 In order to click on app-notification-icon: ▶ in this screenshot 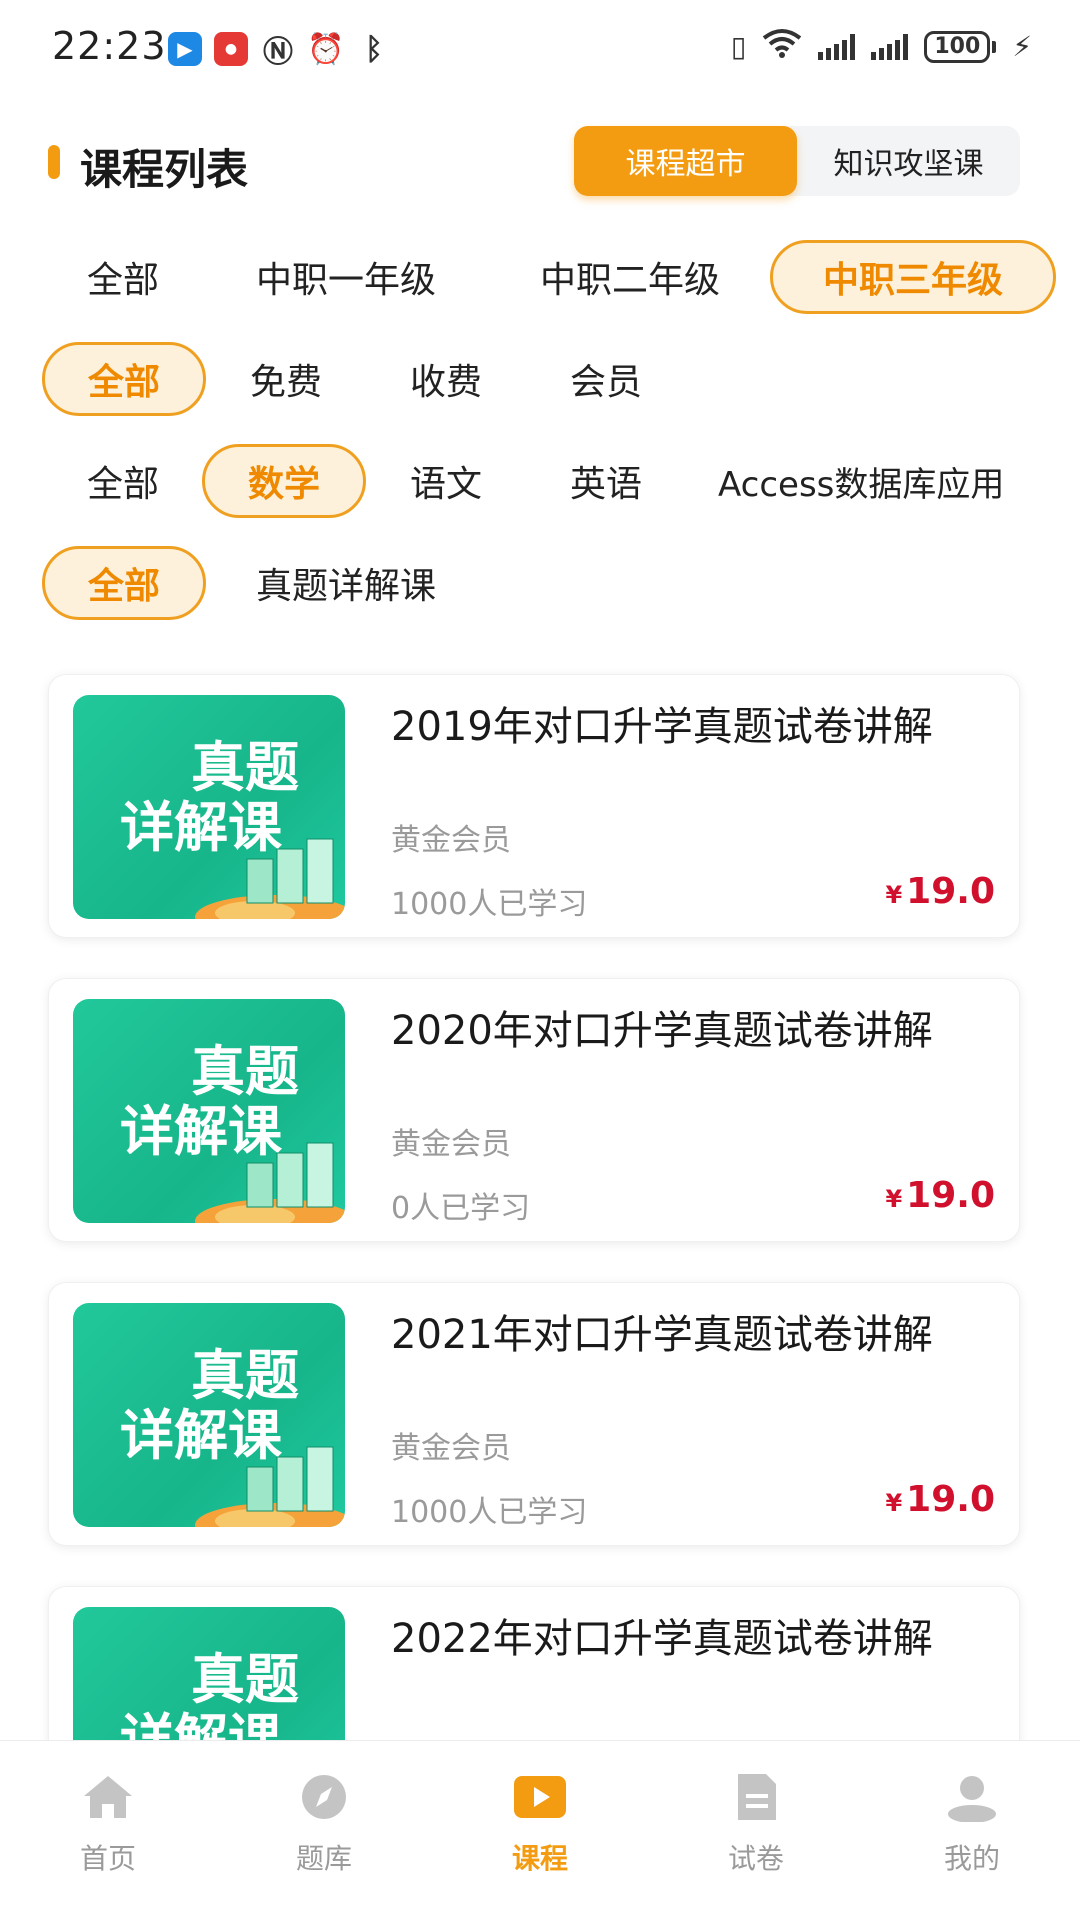, I will do `click(185, 49)`.